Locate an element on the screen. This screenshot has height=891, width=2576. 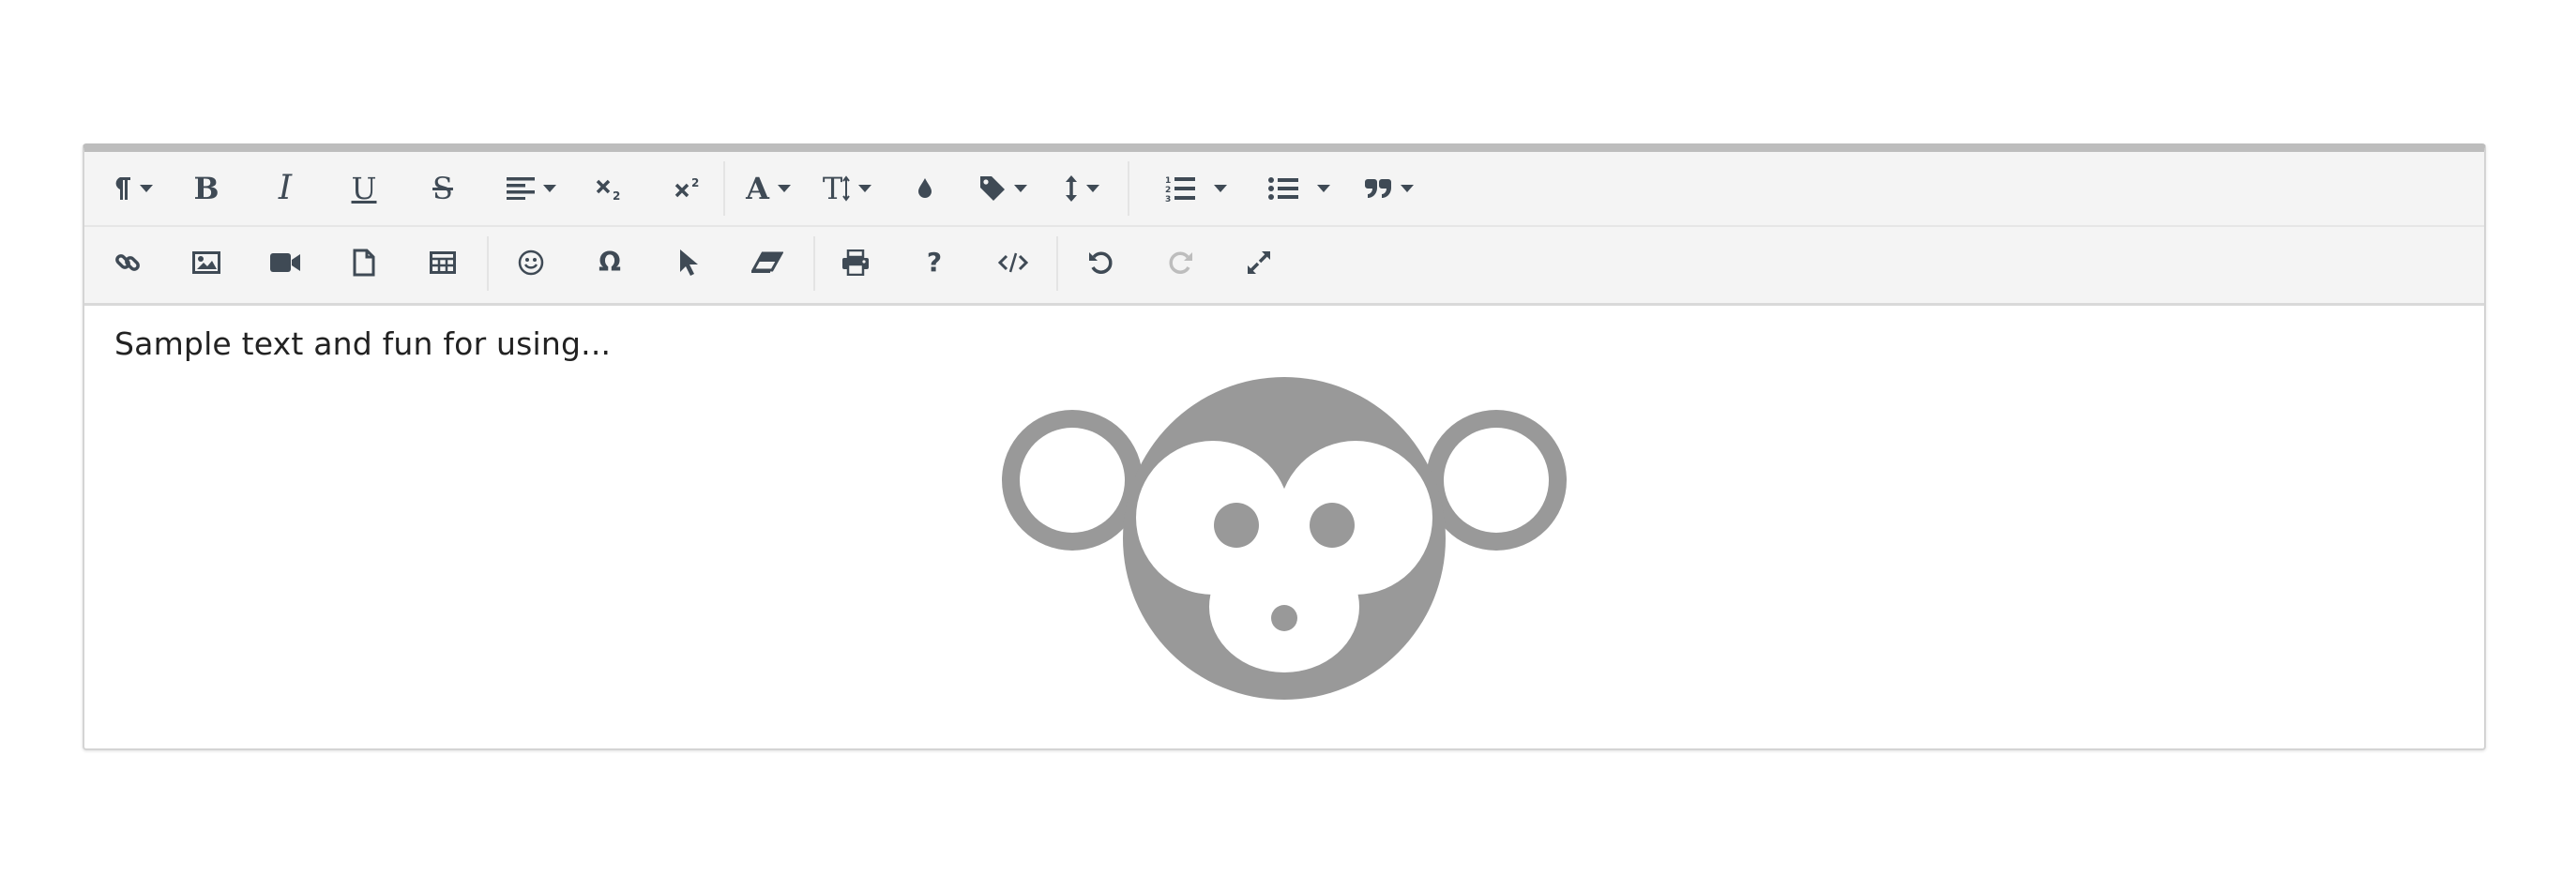
insert-table-button is located at coordinates (443, 262).